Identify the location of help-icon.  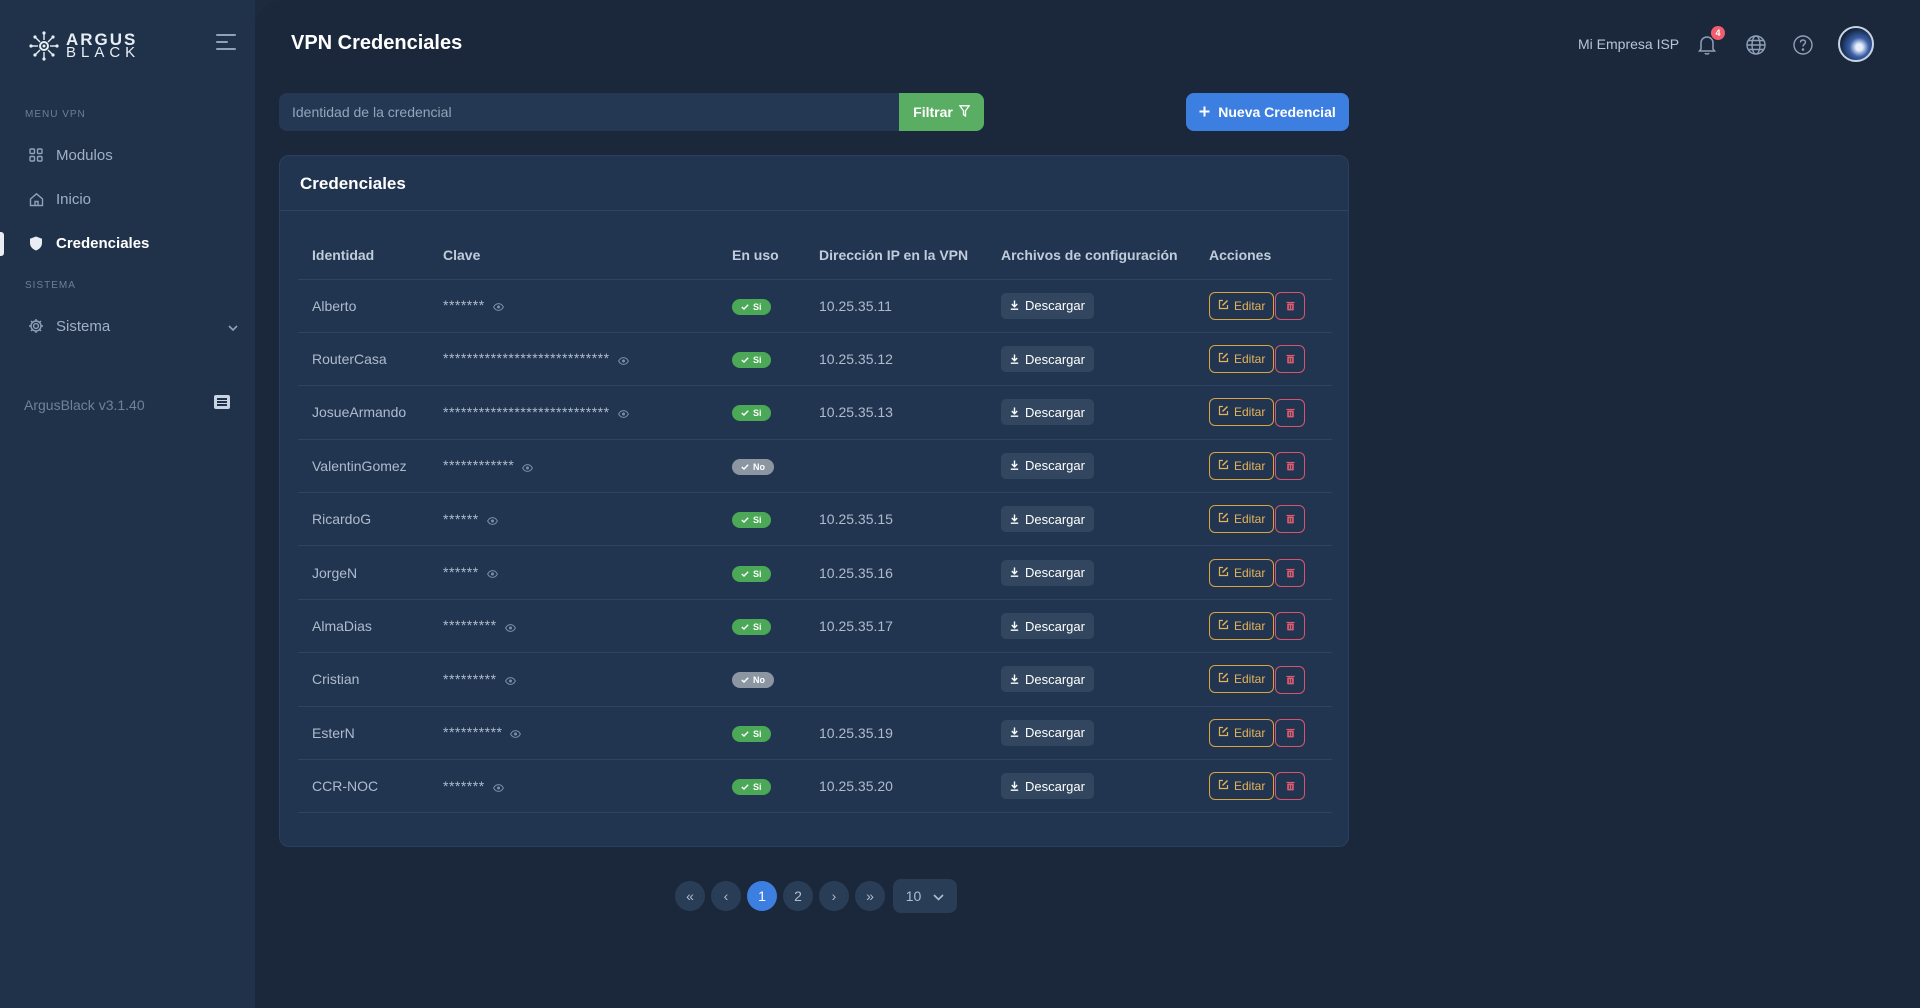
(1803, 45).